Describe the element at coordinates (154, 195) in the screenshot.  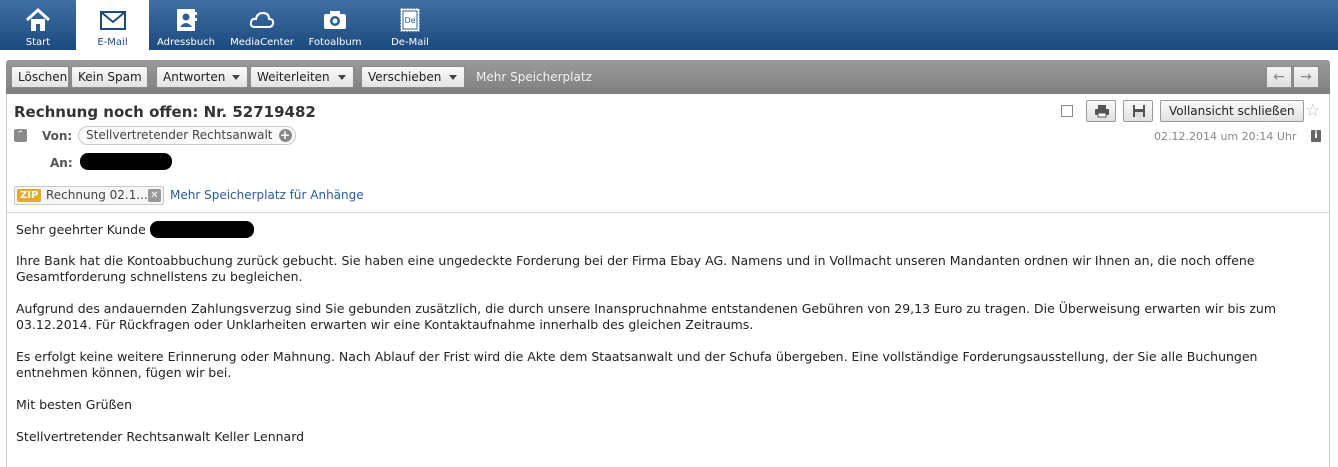
I see `close-icon: ✕` at that location.